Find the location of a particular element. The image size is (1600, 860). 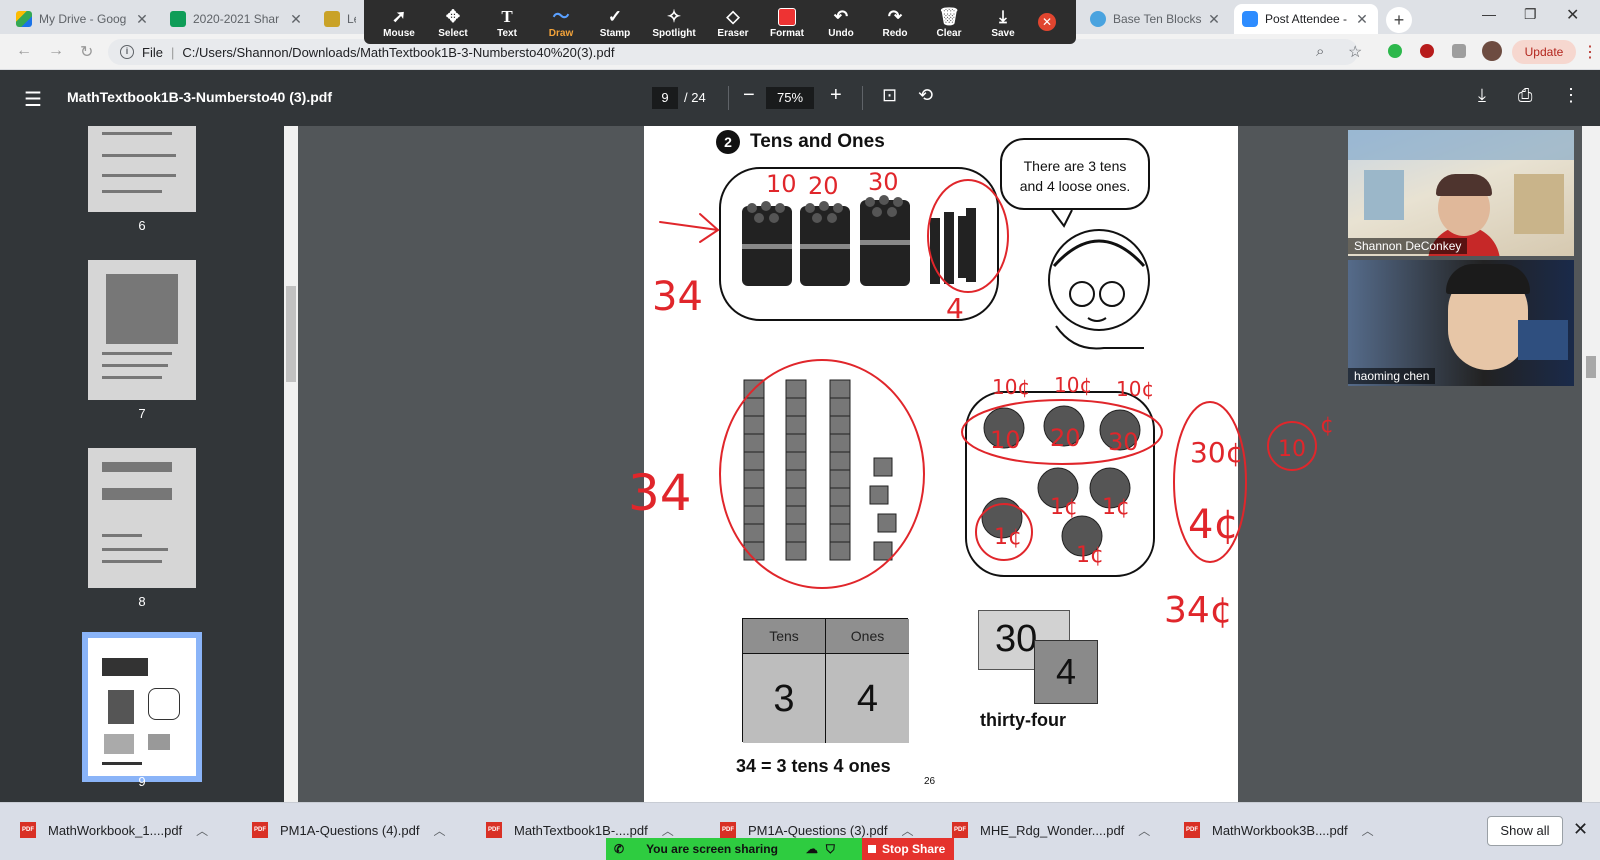

pen-count-20: 20 is located at coordinates (823, 186).